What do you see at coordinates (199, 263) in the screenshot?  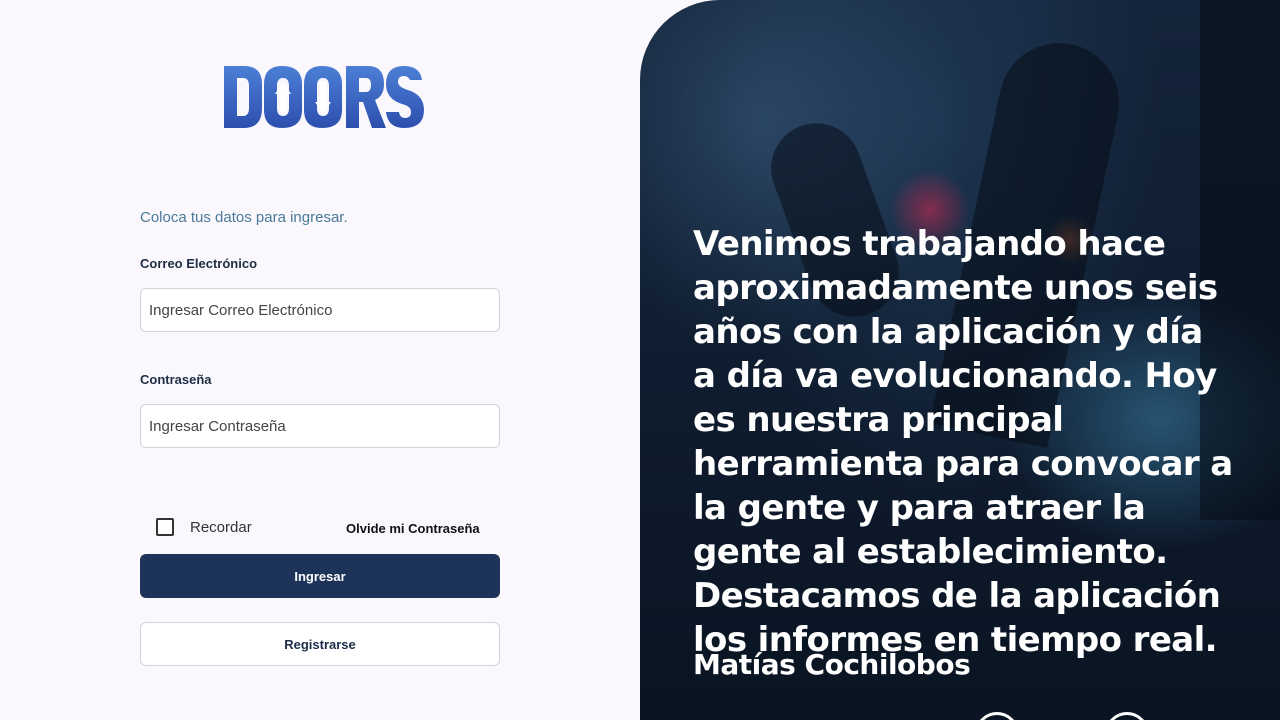 I see `email-label: Correo Electrónico` at bounding box center [199, 263].